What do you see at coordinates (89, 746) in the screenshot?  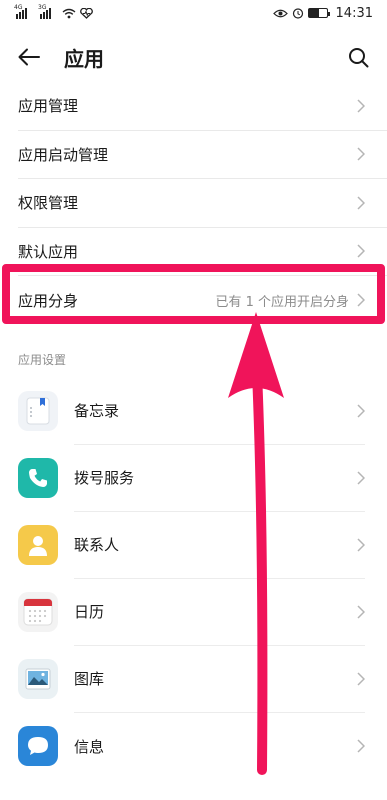 I see `app-label: 信息` at bounding box center [89, 746].